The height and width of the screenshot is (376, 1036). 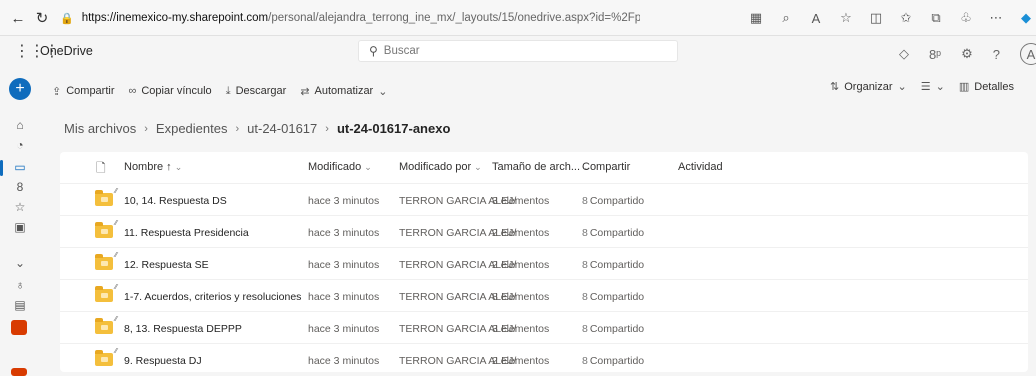 I want to click on breadcrumb-current: ut-24-01617-anexo, so click(x=393, y=128).